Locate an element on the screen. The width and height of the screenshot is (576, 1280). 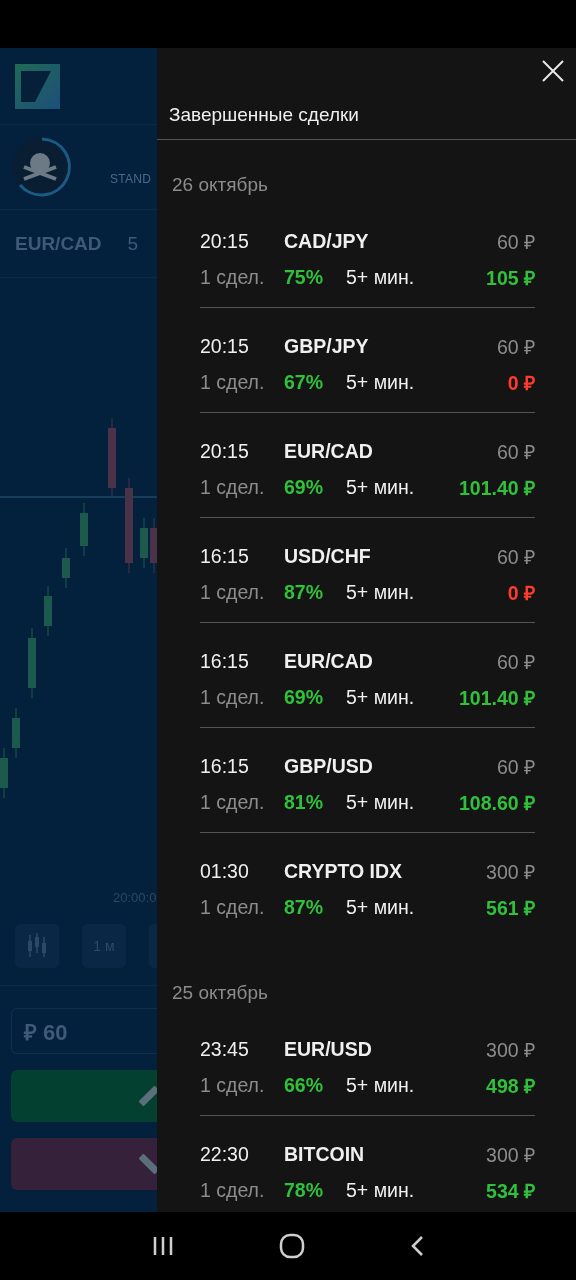
trade-pair: BITCOIN is located at coordinates (325, 1154).